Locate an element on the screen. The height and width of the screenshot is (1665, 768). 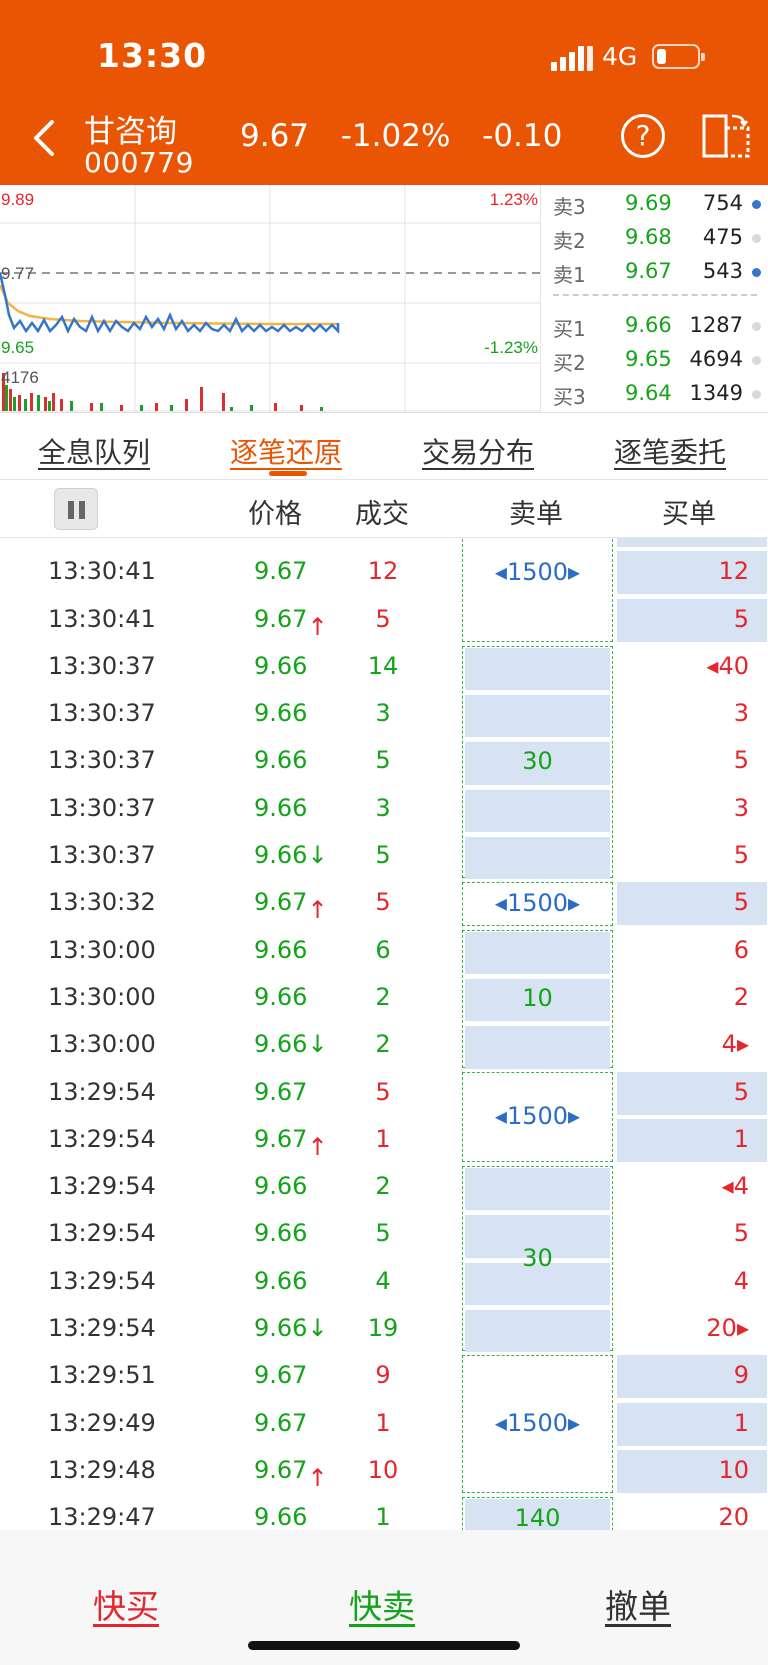
trade-row: 13:30:32 9.67 ↑ 5 5 is located at coordinates (384, 903).